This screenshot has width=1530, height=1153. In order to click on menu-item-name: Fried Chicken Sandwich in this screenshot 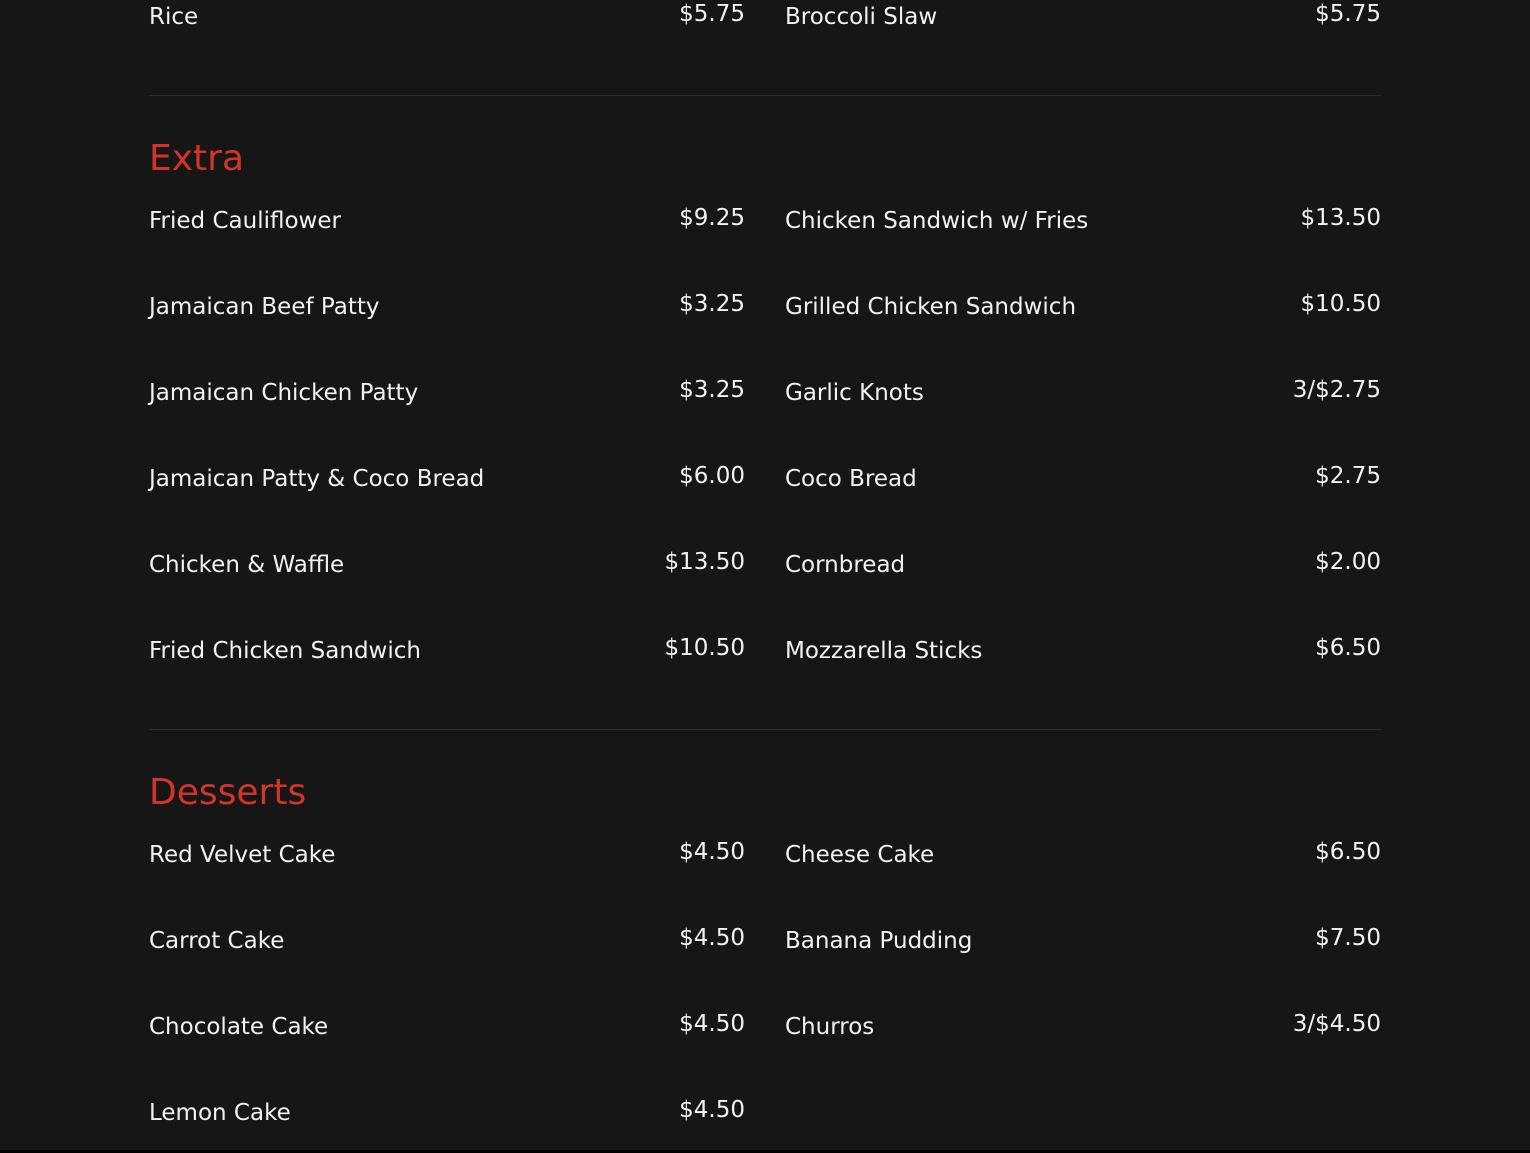, I will do `click(285, 651)`.